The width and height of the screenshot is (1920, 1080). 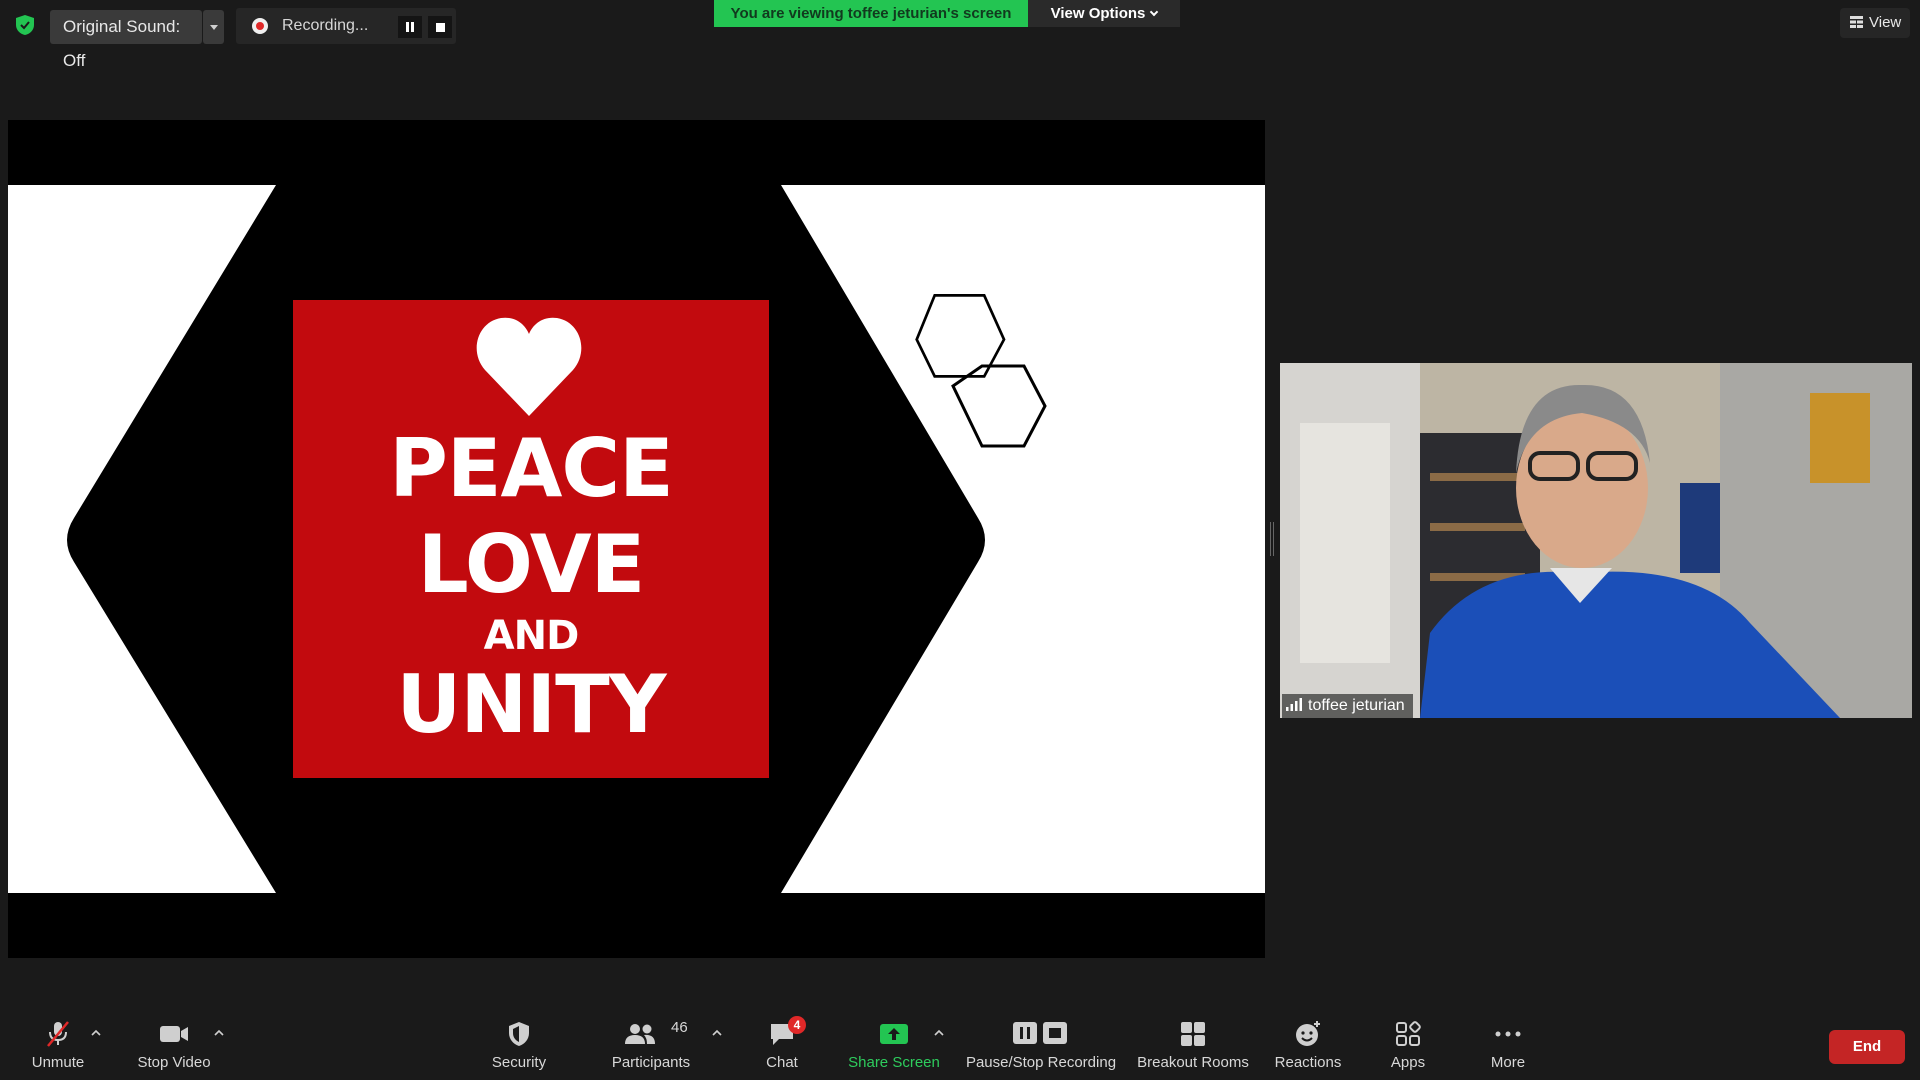 I want to click on unmute-label: Unmute, so click(x=58, y=1062).